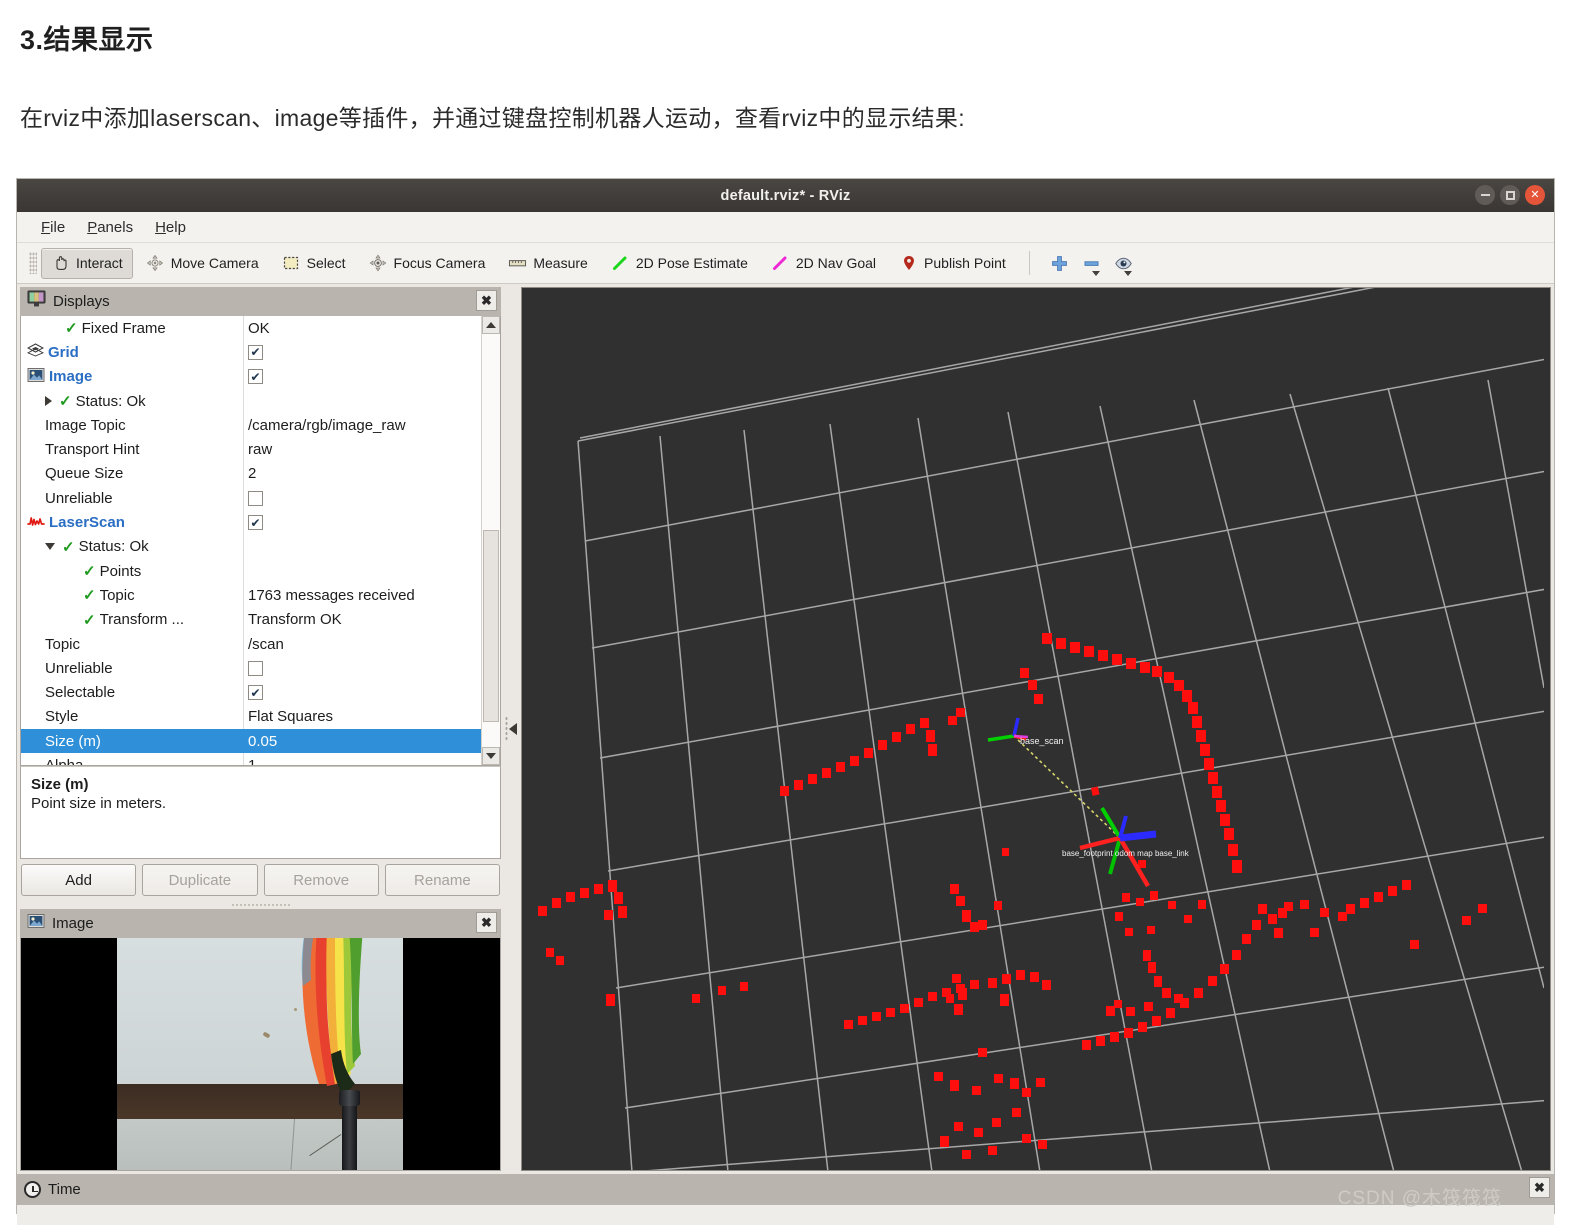 The width and height of the screenshot is (1571, 1232). I want to click on duplicate-button: Duplicate, so click(200, 880).